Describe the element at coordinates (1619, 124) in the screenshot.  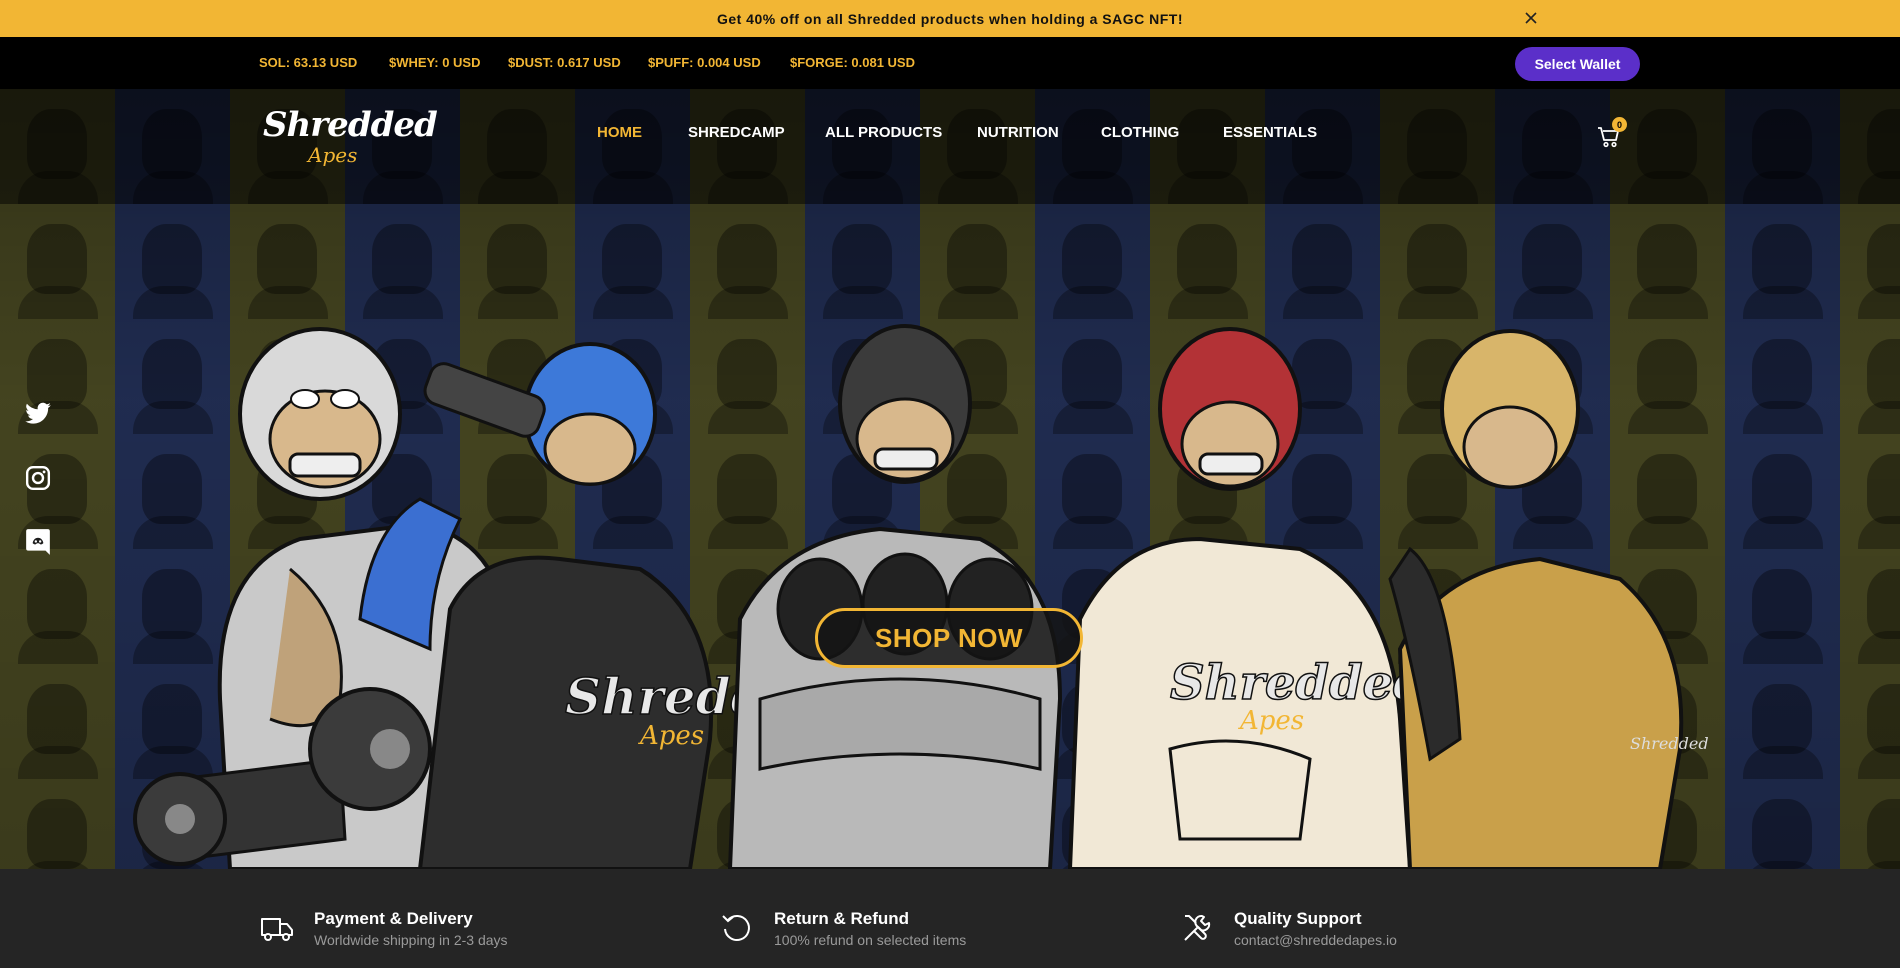
I see `cart-count-badge: 0` at that location.